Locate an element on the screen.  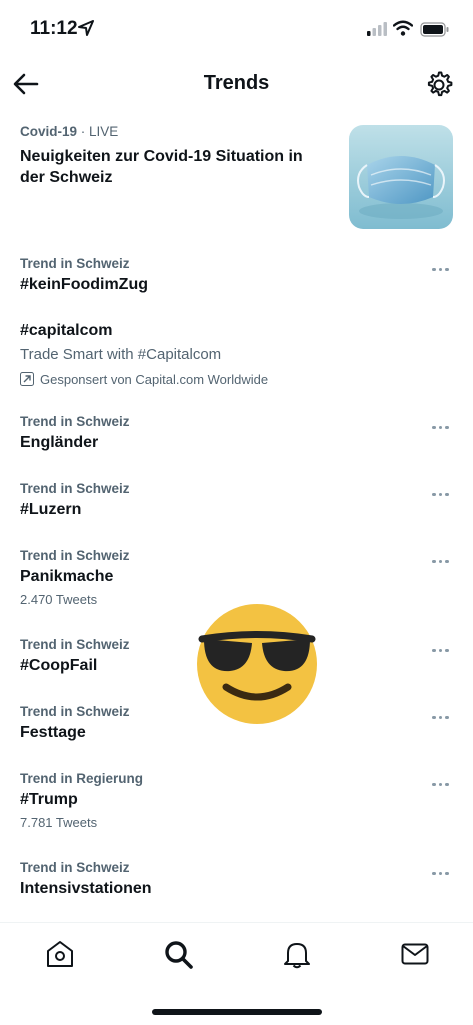
page-title: Trends is located at coordinates (236, 83).